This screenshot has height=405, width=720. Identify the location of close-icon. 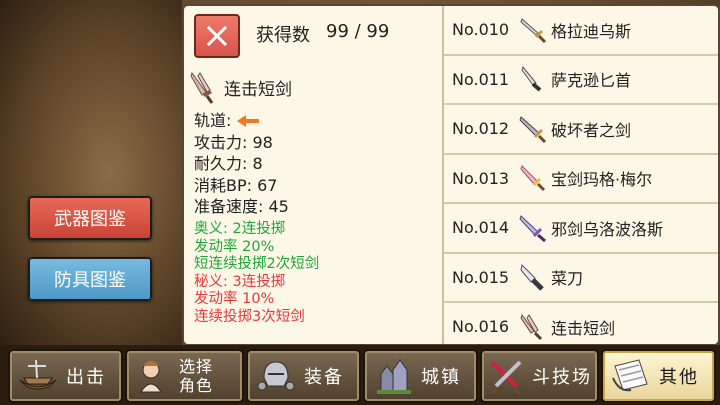
(217, 36).